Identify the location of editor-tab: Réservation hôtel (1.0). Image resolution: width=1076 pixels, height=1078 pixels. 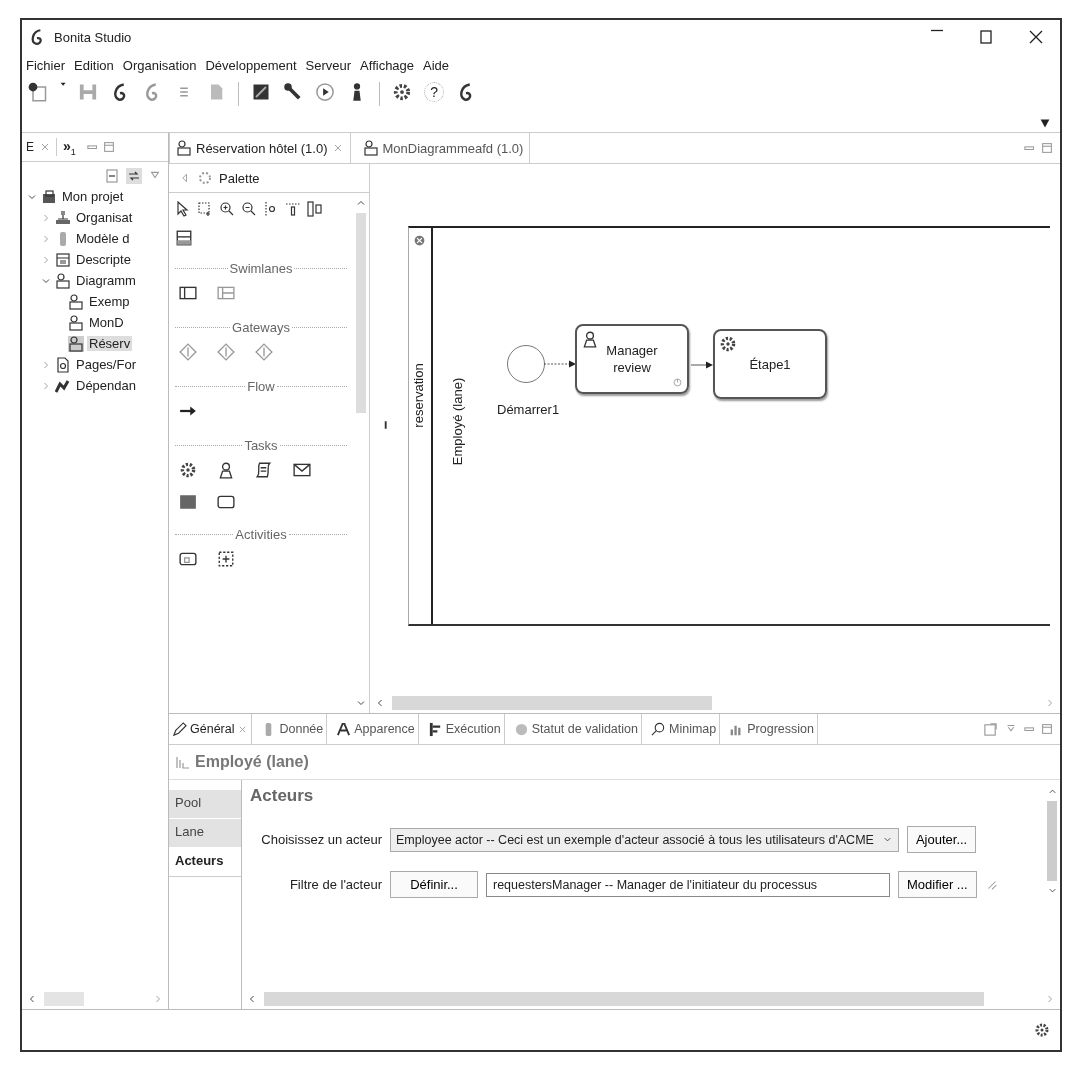
(260, 148).